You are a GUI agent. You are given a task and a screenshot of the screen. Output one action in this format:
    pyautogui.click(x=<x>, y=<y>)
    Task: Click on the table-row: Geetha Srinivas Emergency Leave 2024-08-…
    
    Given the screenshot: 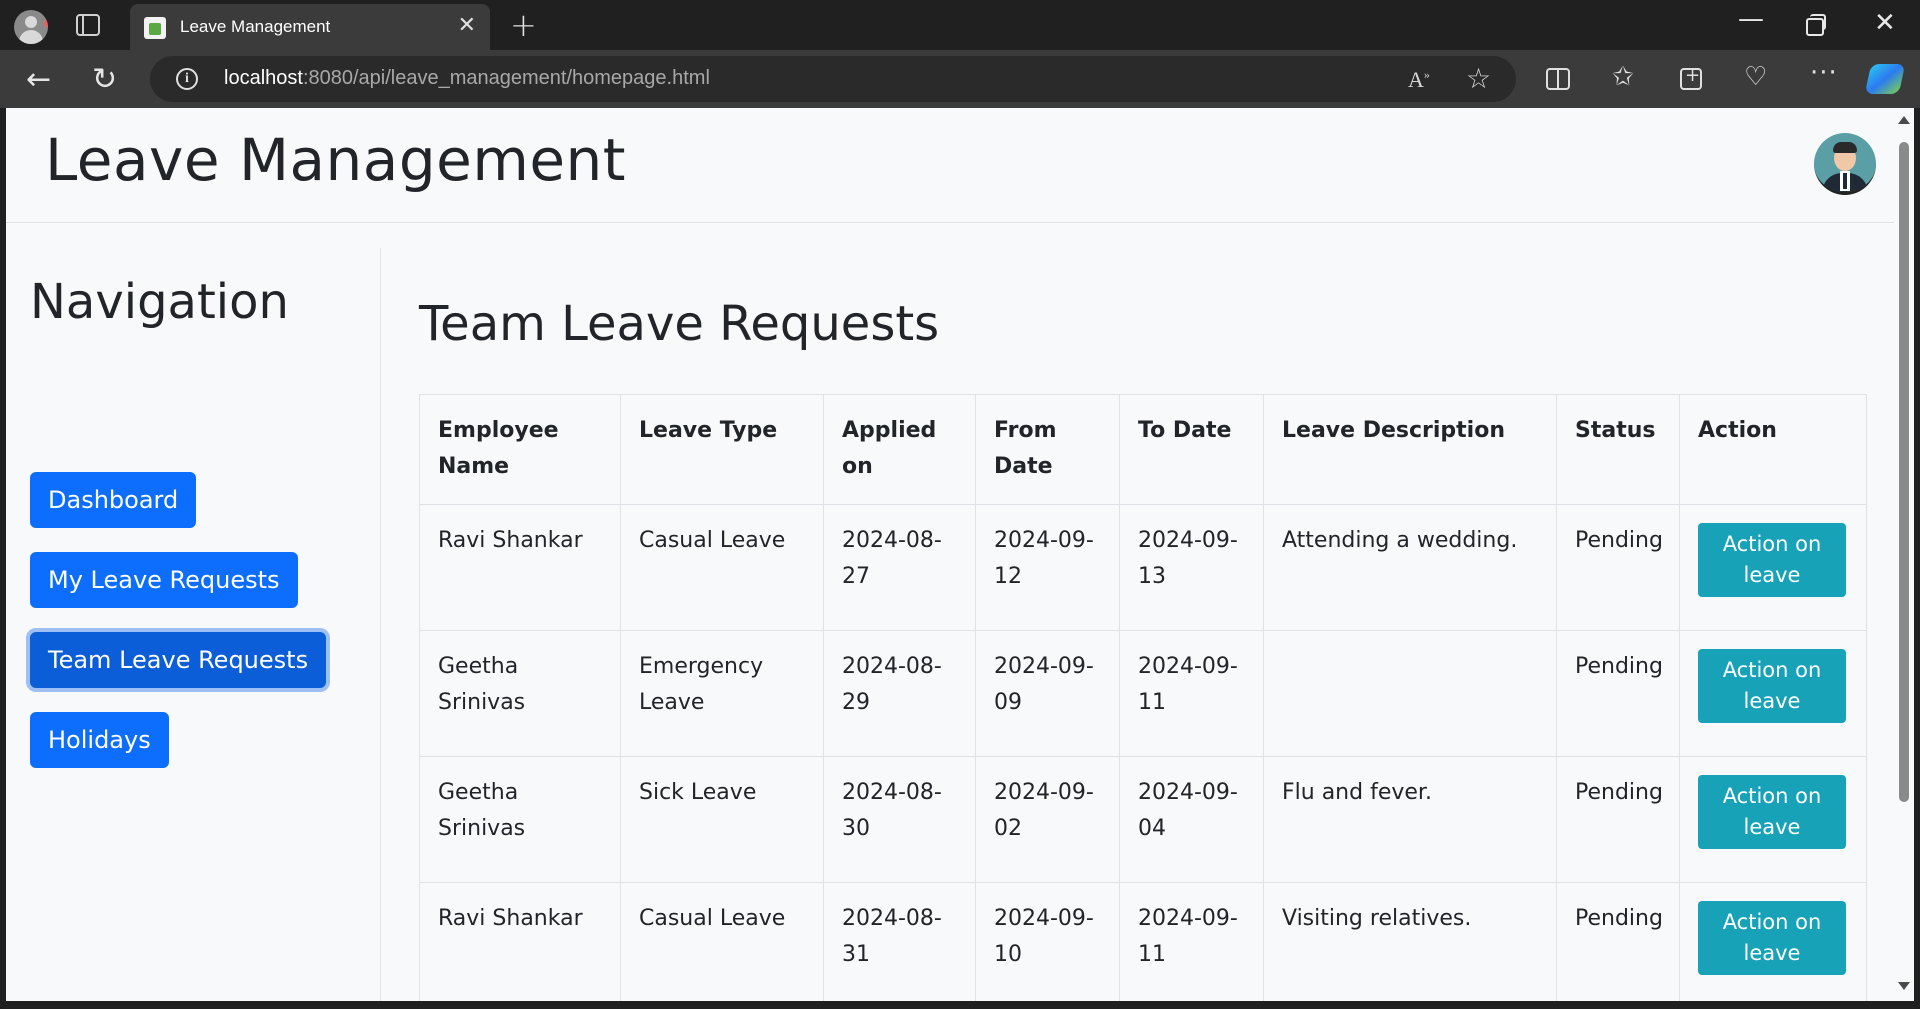 What is the action you would take?
    pyautogui.click(x=1143, y=693)
    